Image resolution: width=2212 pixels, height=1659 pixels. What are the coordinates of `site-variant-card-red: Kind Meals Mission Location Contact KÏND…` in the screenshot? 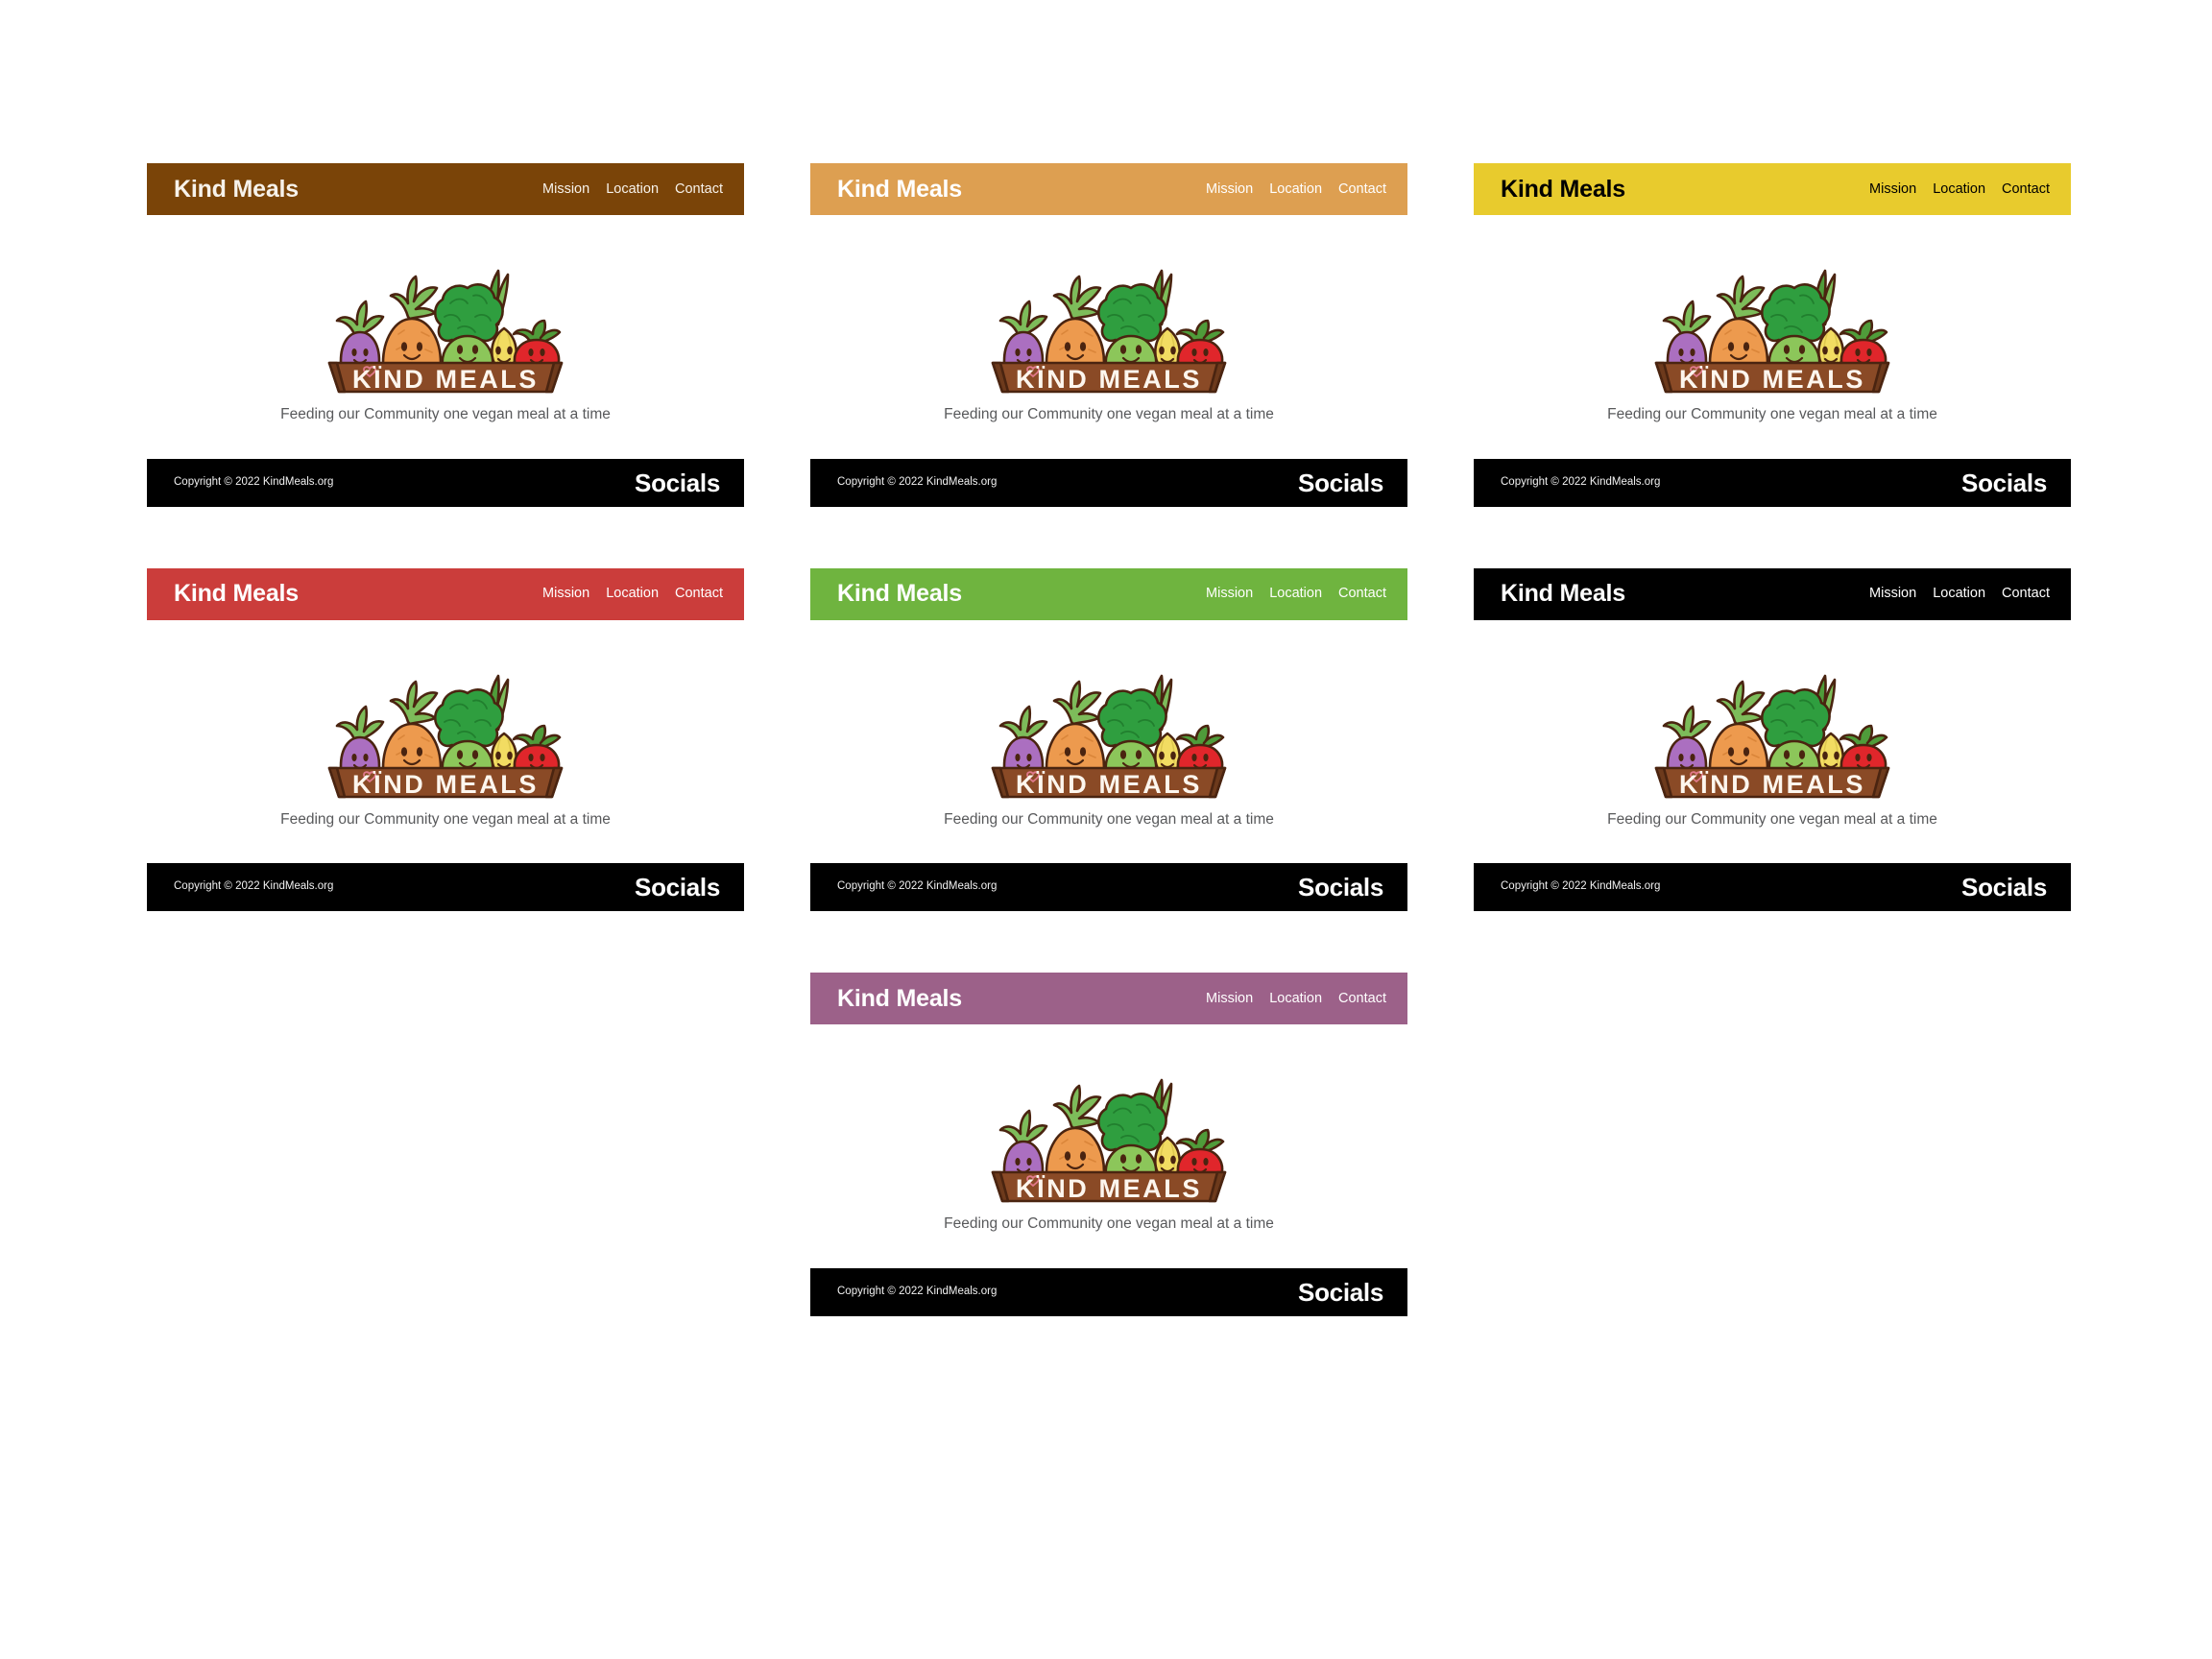 It's located at (445, 739).